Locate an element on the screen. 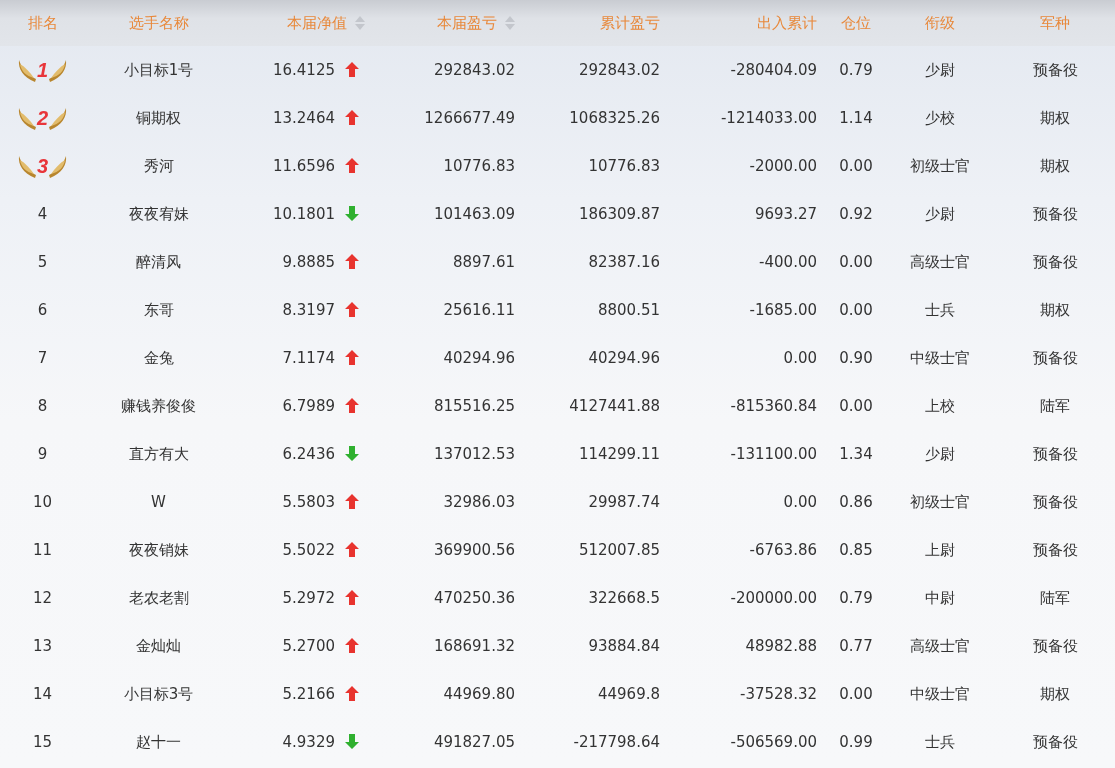 The image size is (1115, 768). position-value: 0.79 is located at coordinates (856, 597).